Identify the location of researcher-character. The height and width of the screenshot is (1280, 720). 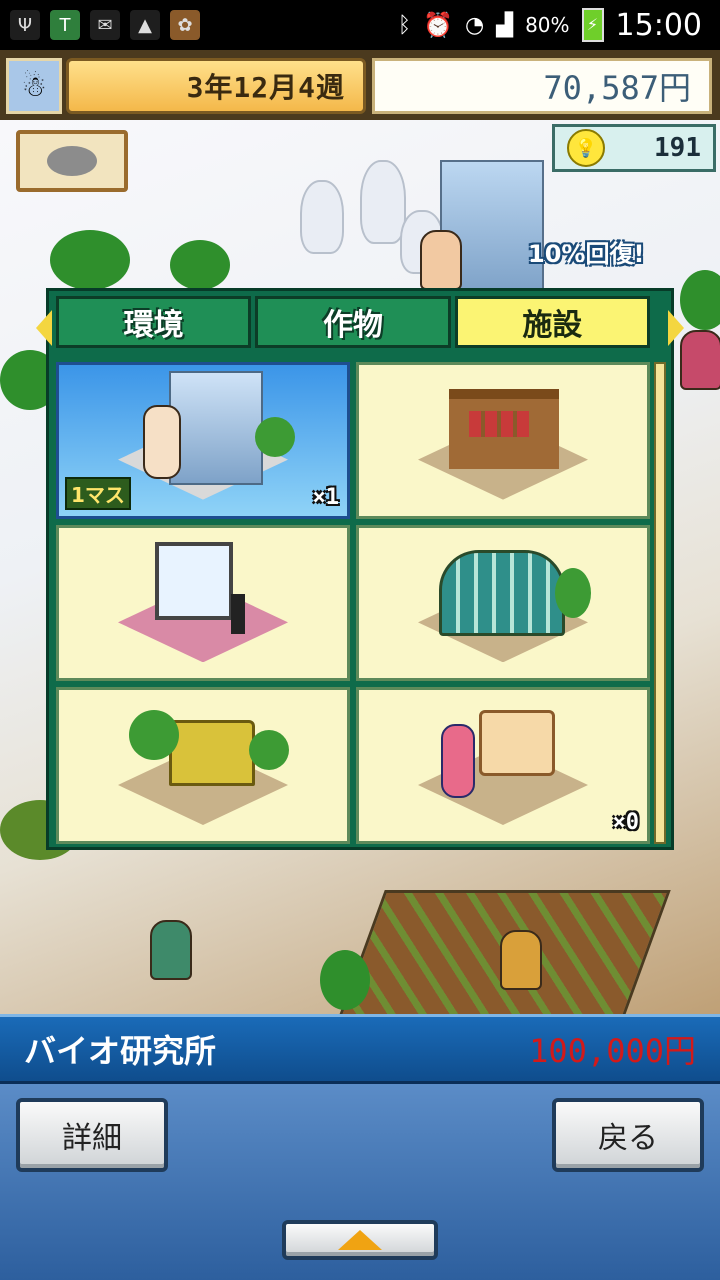
(441, 260).